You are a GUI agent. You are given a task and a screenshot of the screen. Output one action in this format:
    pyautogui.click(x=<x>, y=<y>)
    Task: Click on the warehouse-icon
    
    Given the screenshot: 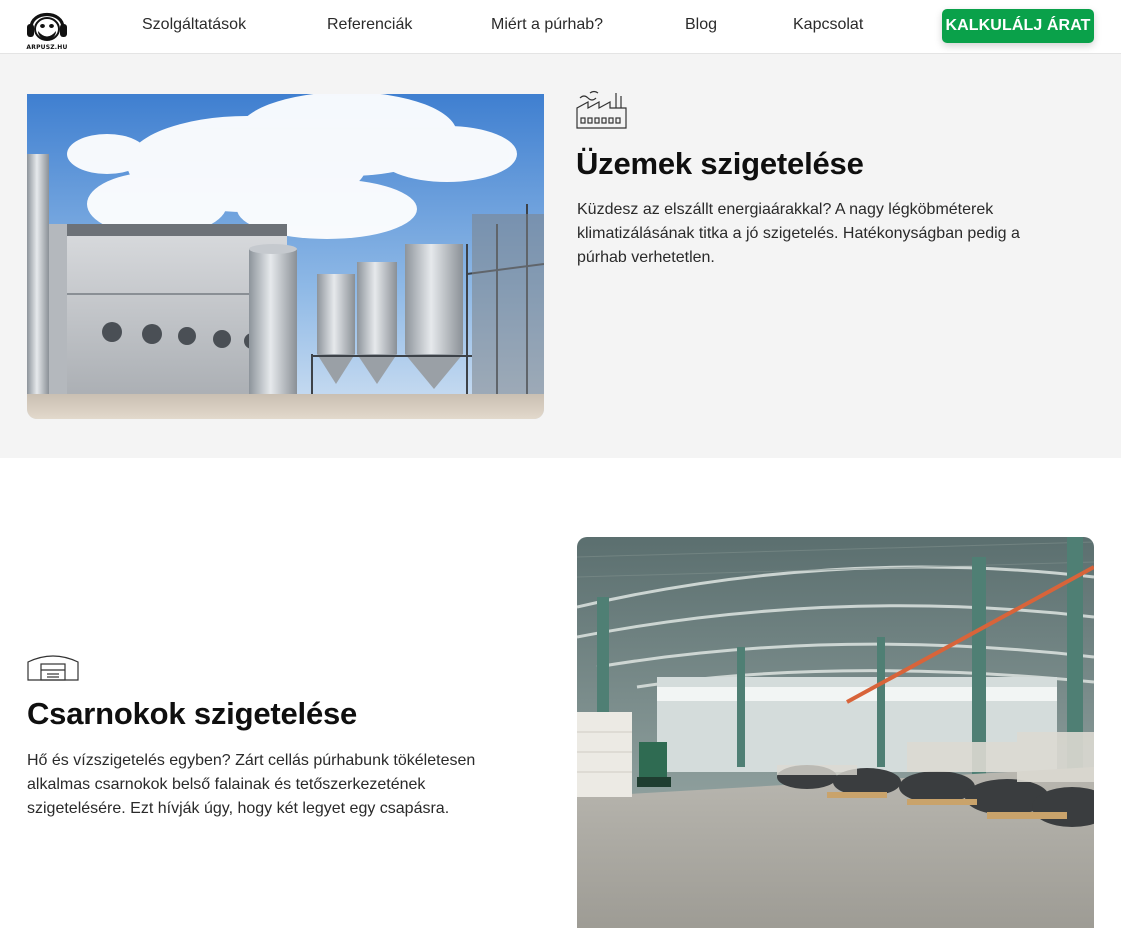 What is the action you would take?
    pyautogui.click(x=53, y=667)
    